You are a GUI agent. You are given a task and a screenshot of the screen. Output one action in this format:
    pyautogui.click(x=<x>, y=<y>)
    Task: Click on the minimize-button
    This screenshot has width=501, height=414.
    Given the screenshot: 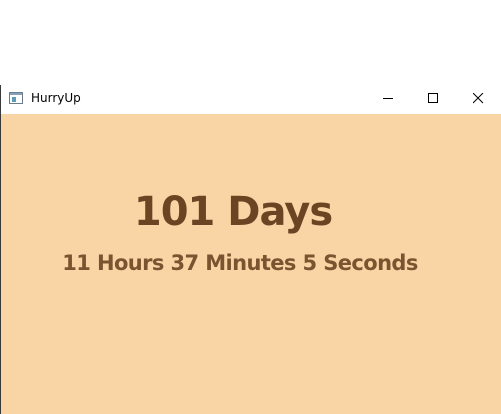 What is the action you would take?
    pyautogui.click(x=388, y=99)
    